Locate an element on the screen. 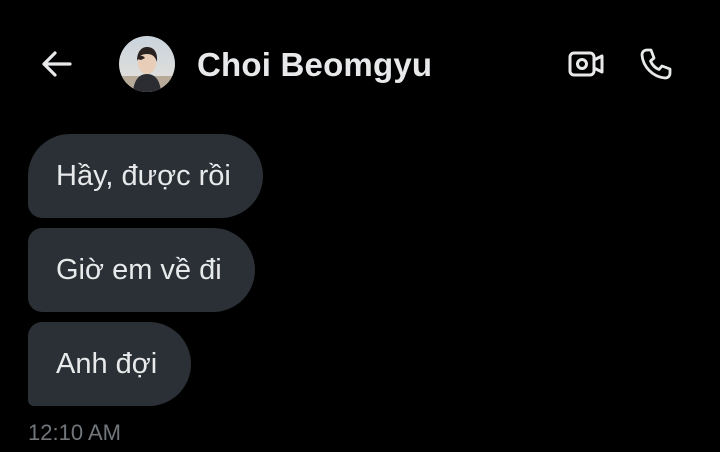 The width and height of the screenshot is (720, 452). contact-photo is located at coordinates (147, 64).